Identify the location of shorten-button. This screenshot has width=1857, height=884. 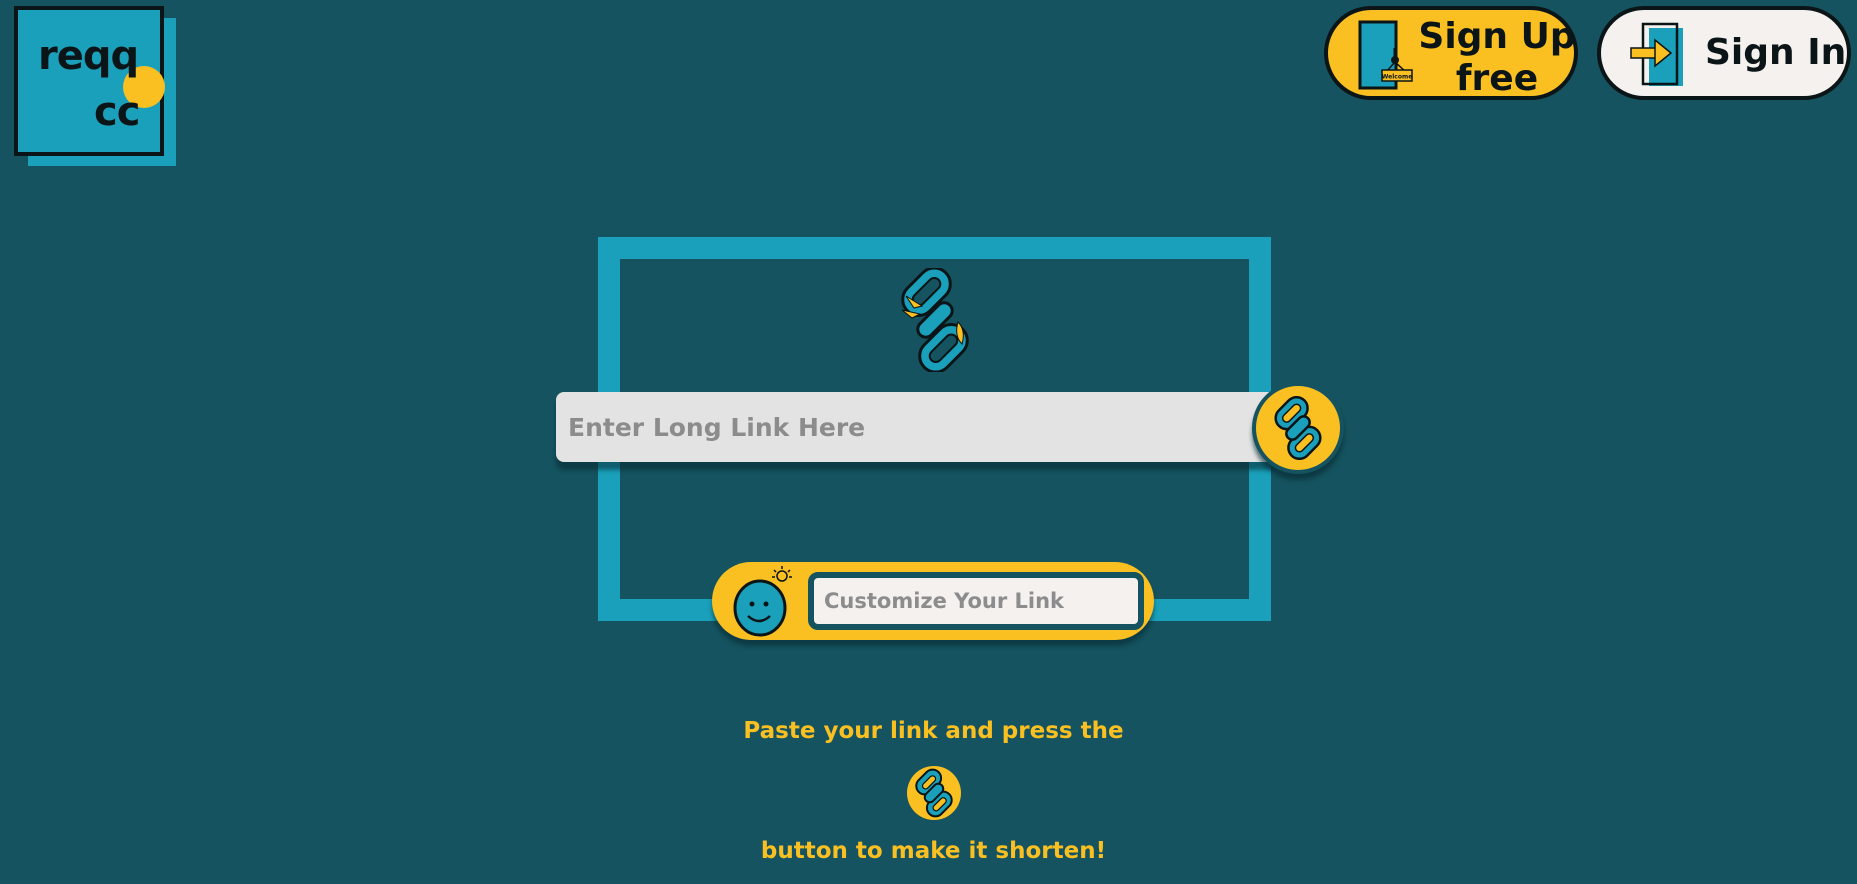
(1298, 428).